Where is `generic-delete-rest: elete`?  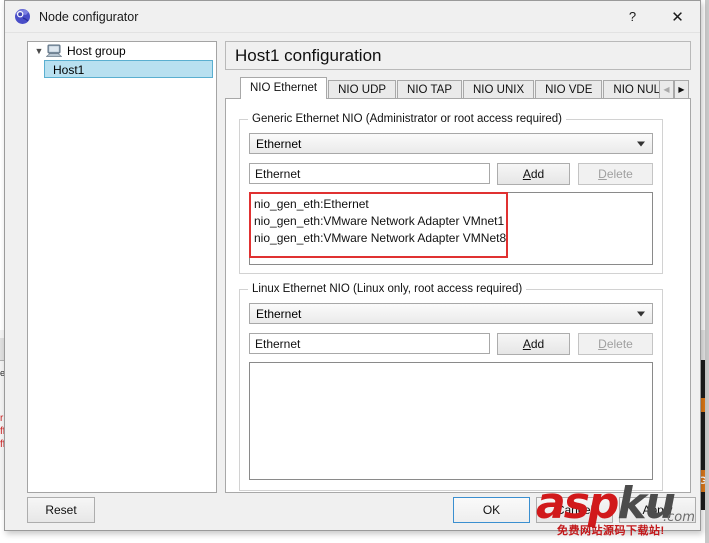
generic-delete-rest: elete is located at coordinates (619, 174).